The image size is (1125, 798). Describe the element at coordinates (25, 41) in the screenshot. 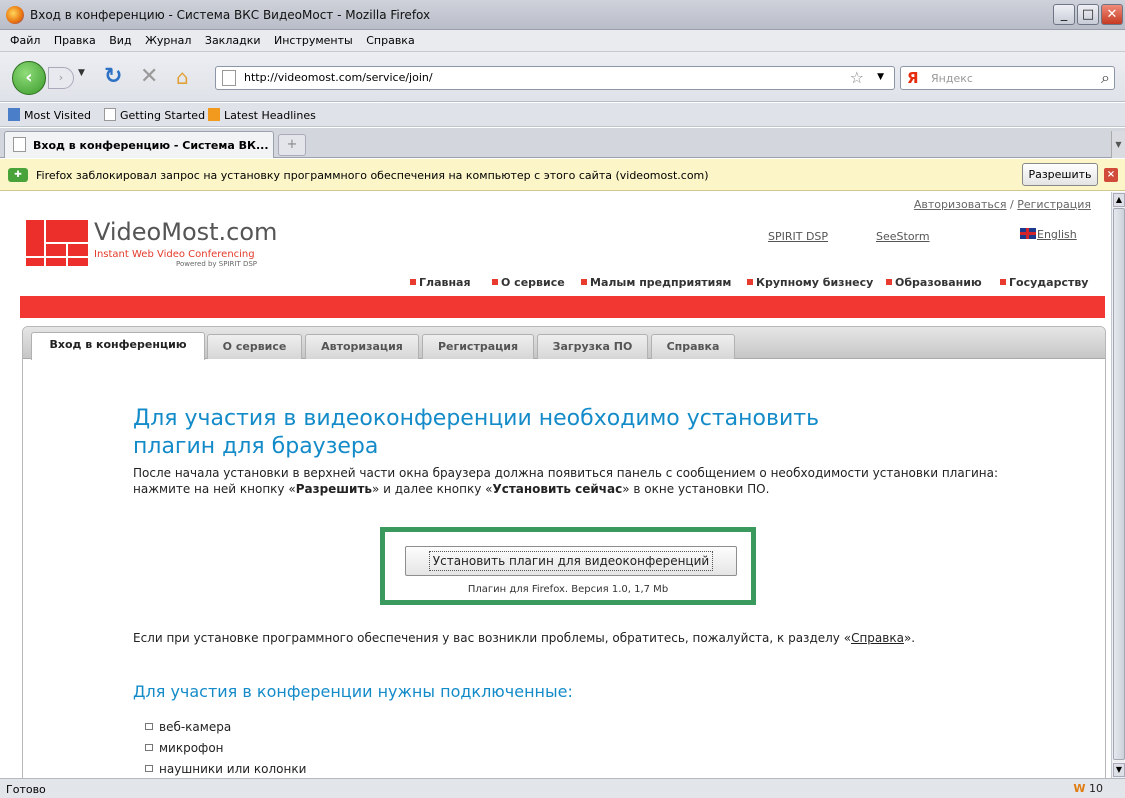

I see `menu-file: Файл` at that location.